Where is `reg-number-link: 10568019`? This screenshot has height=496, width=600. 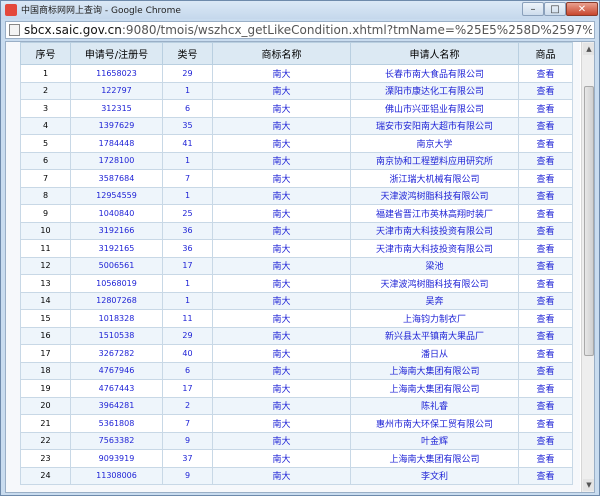 reg-number-link: 10568019 is located at coordinates (116, 283).